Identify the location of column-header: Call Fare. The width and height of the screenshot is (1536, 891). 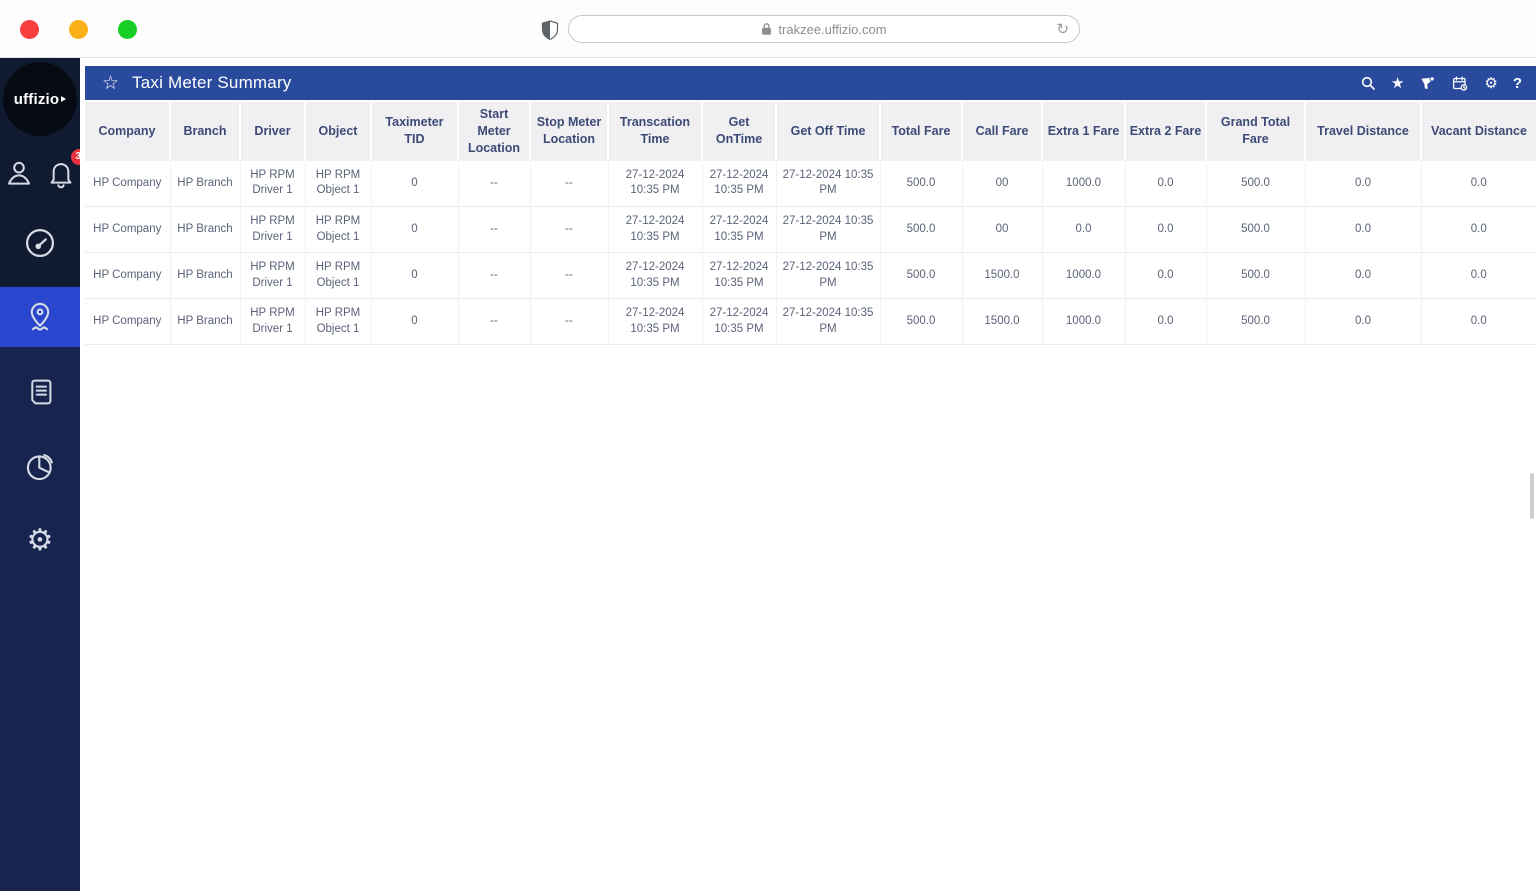
(1002, 131).